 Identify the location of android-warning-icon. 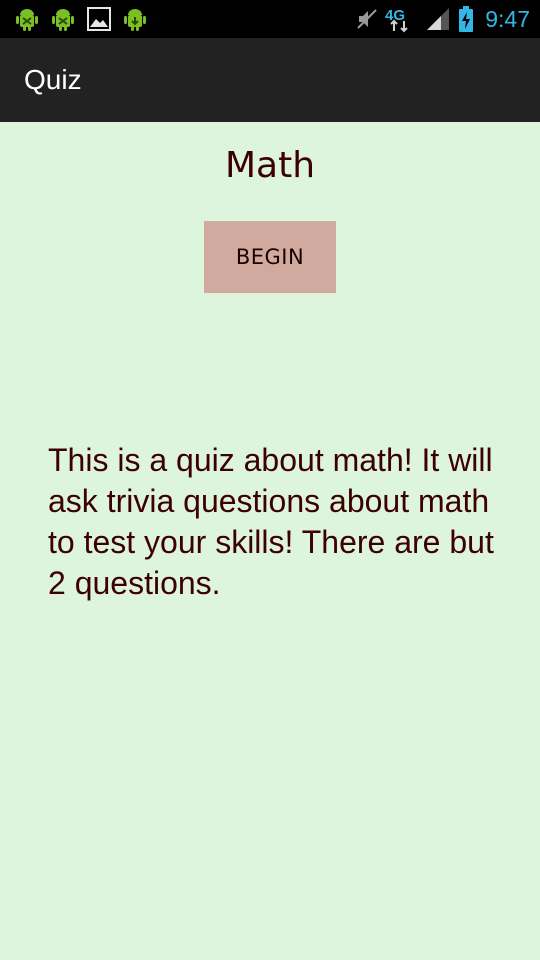
(63, 20).